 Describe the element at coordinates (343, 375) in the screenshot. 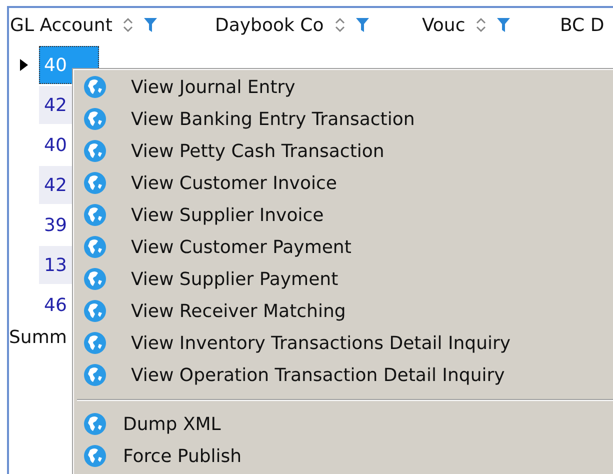

I see `menu-item: View Operation Transaction Detail Inquiry` at that location.